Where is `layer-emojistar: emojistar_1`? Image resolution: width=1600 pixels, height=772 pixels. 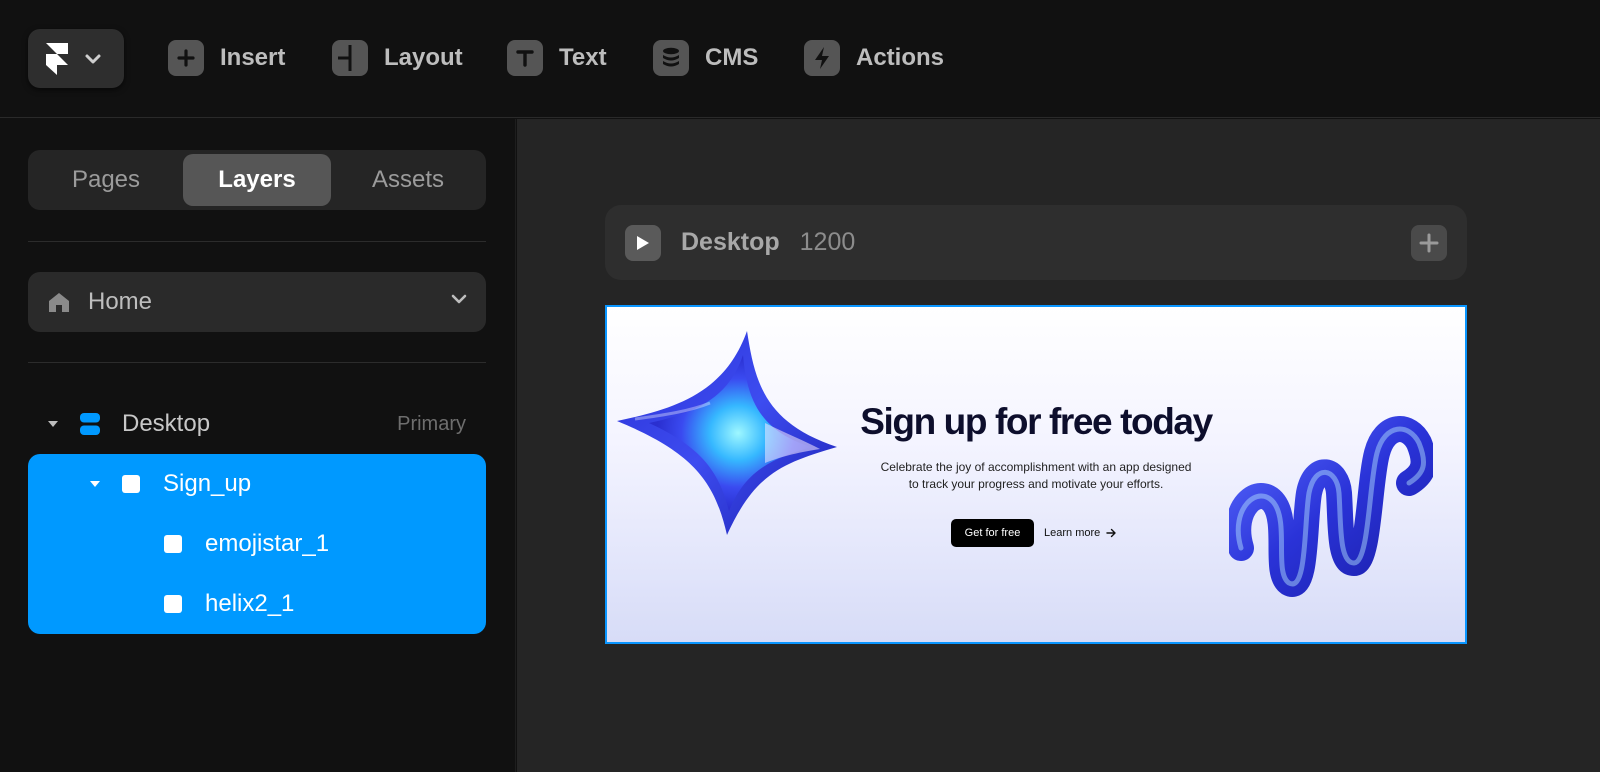 layer-emojistar: emojistar_1 is located at coordinates (257, 544).